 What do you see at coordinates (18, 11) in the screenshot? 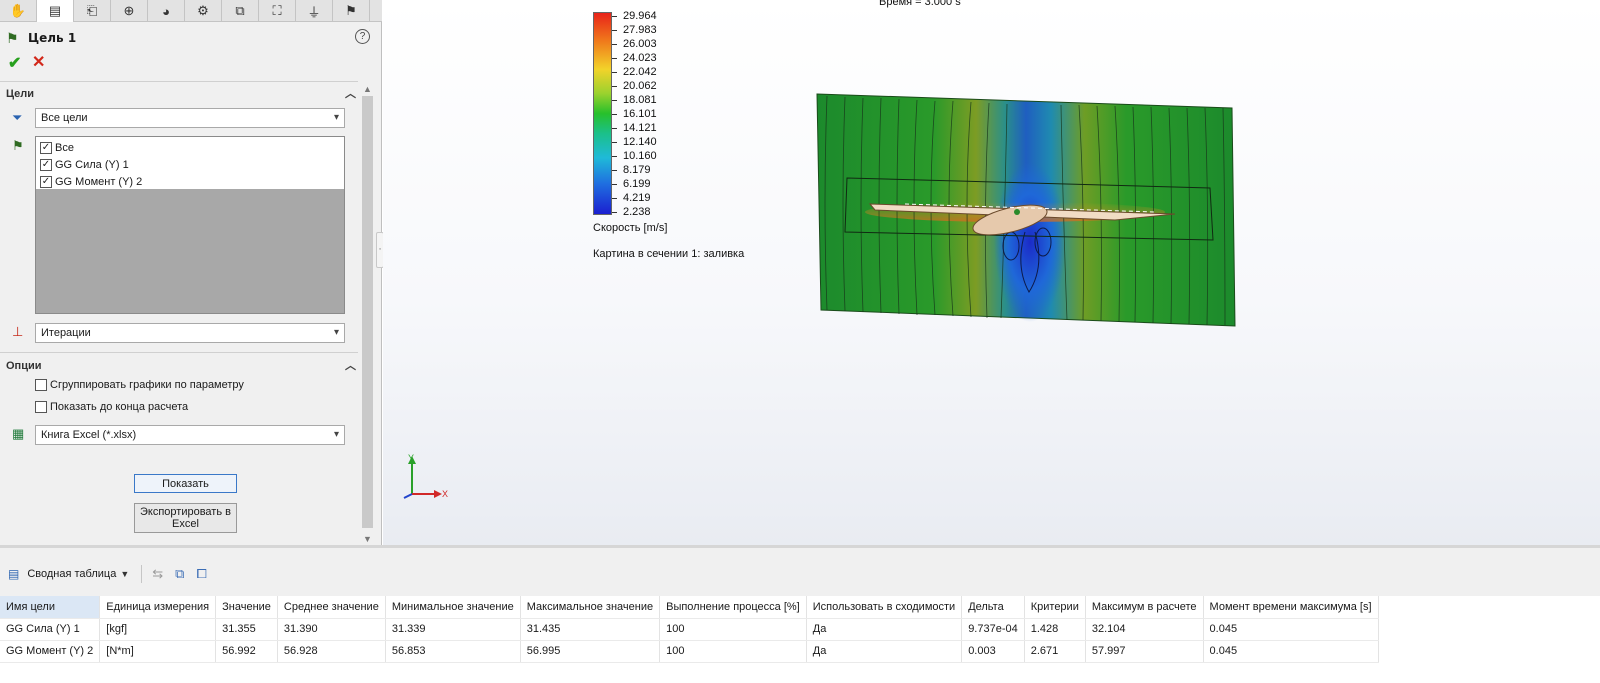
I see `feature-manager-icon: ✋` at bounding box center [18, 11].